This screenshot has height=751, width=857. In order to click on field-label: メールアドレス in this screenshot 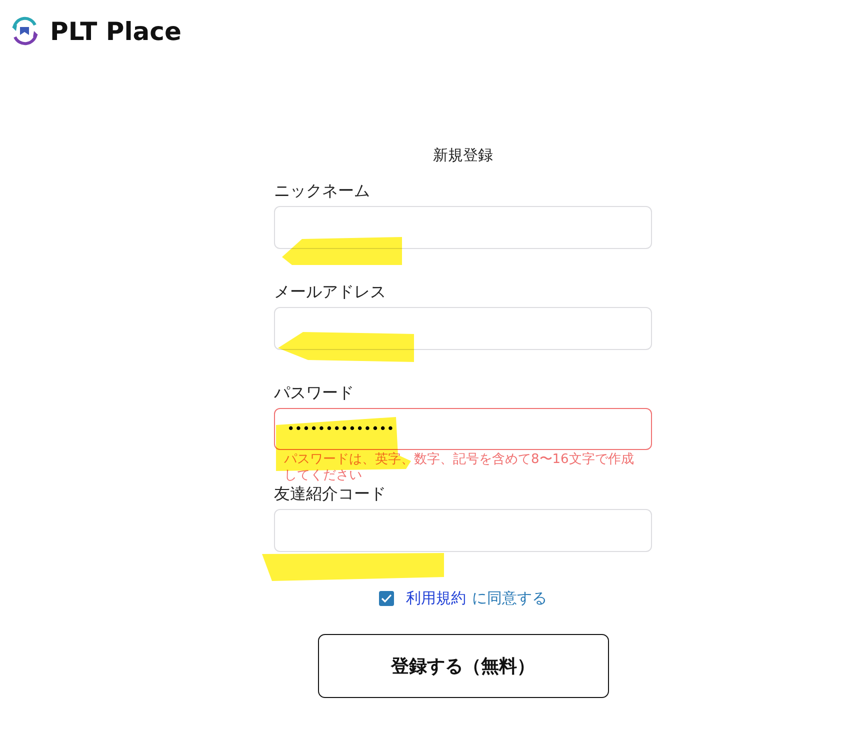, I will do `click(330, 292)`.